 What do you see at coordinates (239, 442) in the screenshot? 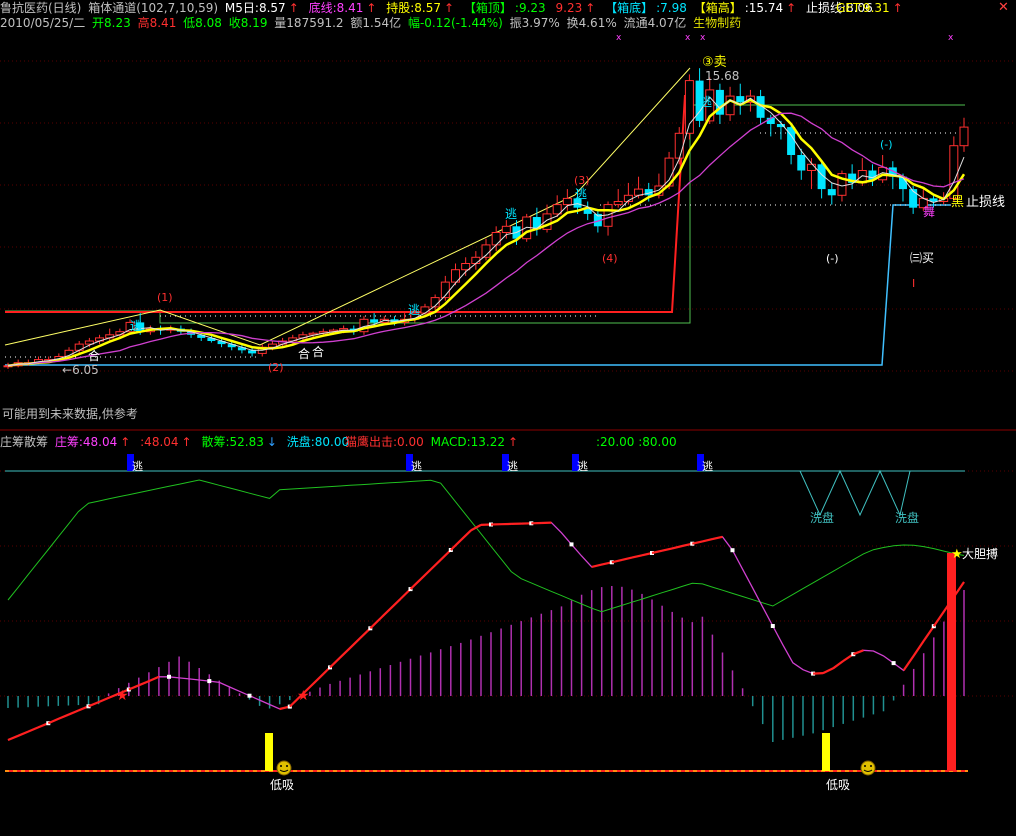
I see `san-value: 散筹:52.83 ↓` at bounding box center [239, 442].